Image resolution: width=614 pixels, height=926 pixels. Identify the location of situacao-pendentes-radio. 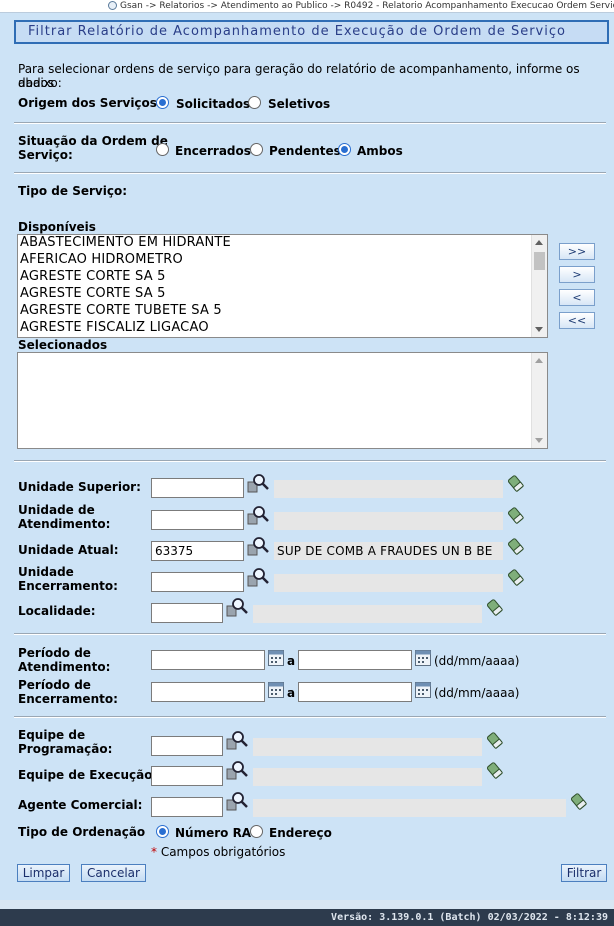
(256, 149).